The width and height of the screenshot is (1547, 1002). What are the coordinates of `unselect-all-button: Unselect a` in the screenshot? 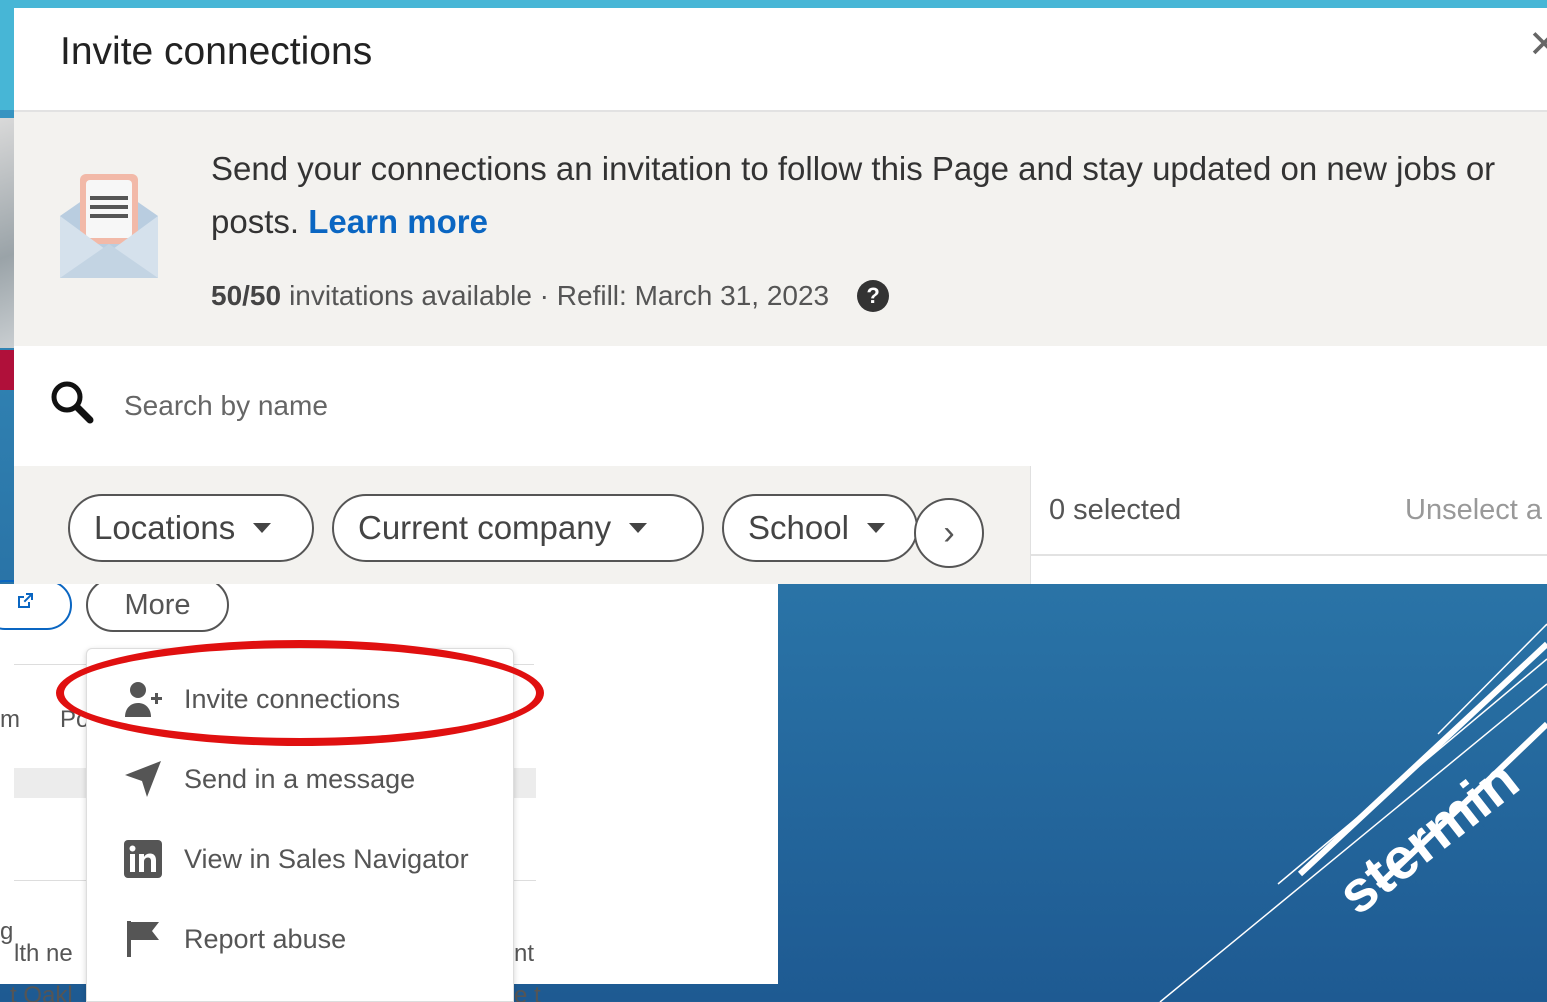 It's located at (1473, 510).